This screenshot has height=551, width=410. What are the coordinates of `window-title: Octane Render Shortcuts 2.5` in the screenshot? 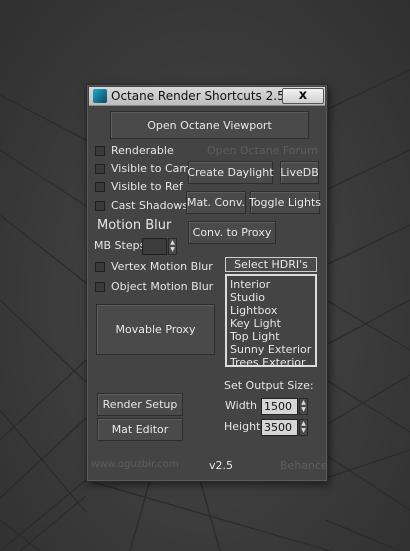 It's located at (198, 96).